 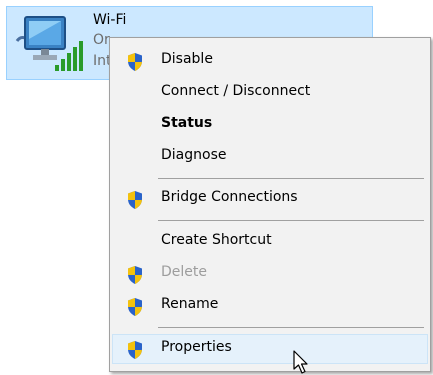 I want to click on menu-item-label: Create Shortcut, so click(x=216, y=240).